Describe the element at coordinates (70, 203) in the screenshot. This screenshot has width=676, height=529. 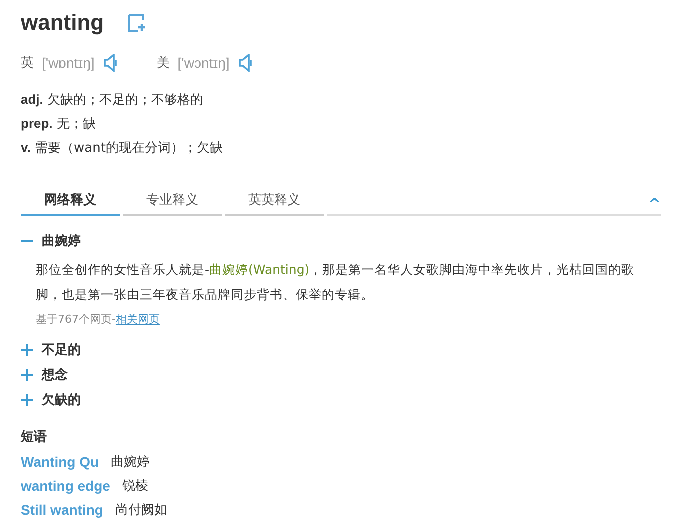
I see `tab: 网络释义` at that location.